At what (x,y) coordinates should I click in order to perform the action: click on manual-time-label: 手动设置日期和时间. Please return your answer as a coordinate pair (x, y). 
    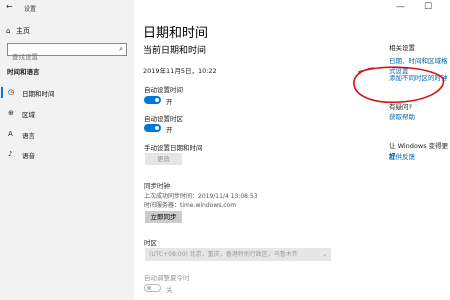
    Looking at the image, I should click on (173, 148).